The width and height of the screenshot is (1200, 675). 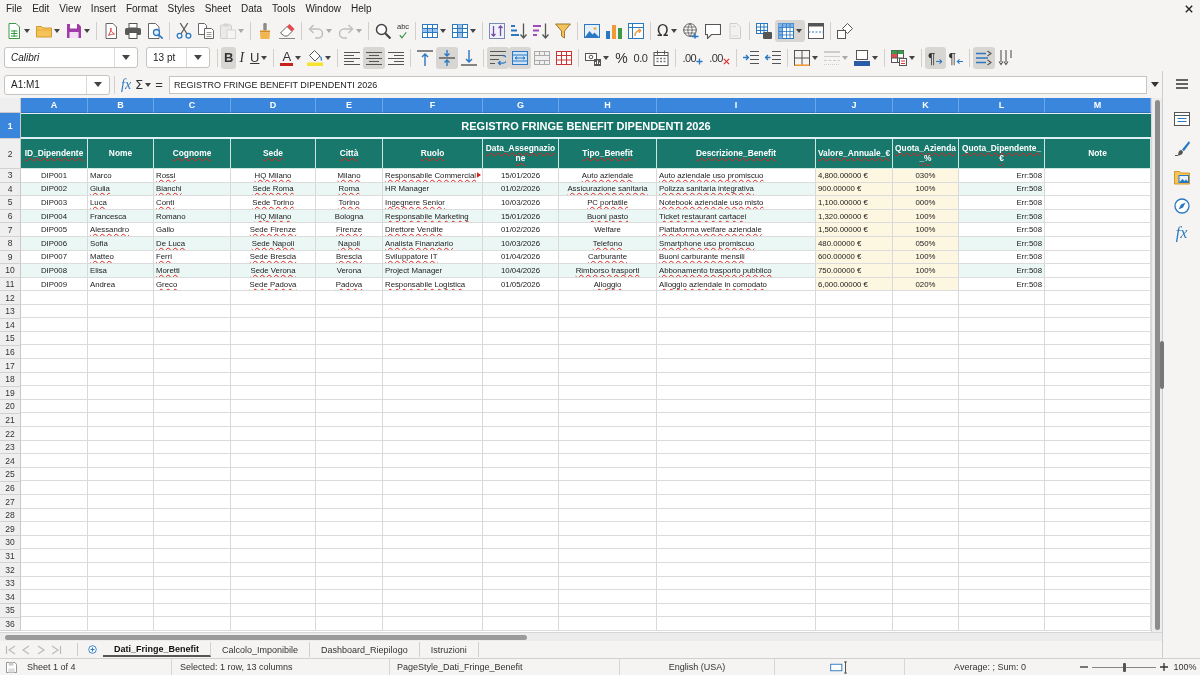 What do you see at coordinates (1098, 105) in the screenshot?
I see `column-header: M` at bounding box center [1098, 105].